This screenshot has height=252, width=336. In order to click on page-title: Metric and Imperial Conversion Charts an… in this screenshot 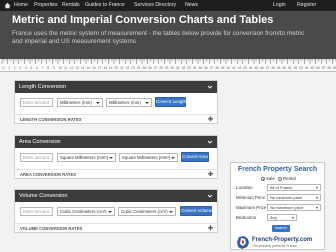, I will do `click(143, 20)`.